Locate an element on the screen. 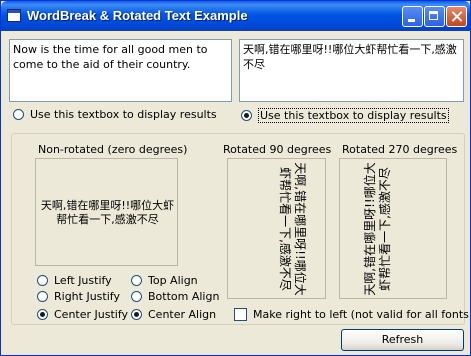  bottom-align-label: Bottom Align is located at coordinates (183, 296).